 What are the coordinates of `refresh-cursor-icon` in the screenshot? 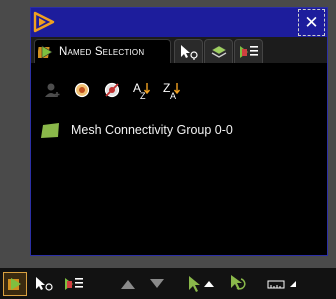 It's located at (238, 282).